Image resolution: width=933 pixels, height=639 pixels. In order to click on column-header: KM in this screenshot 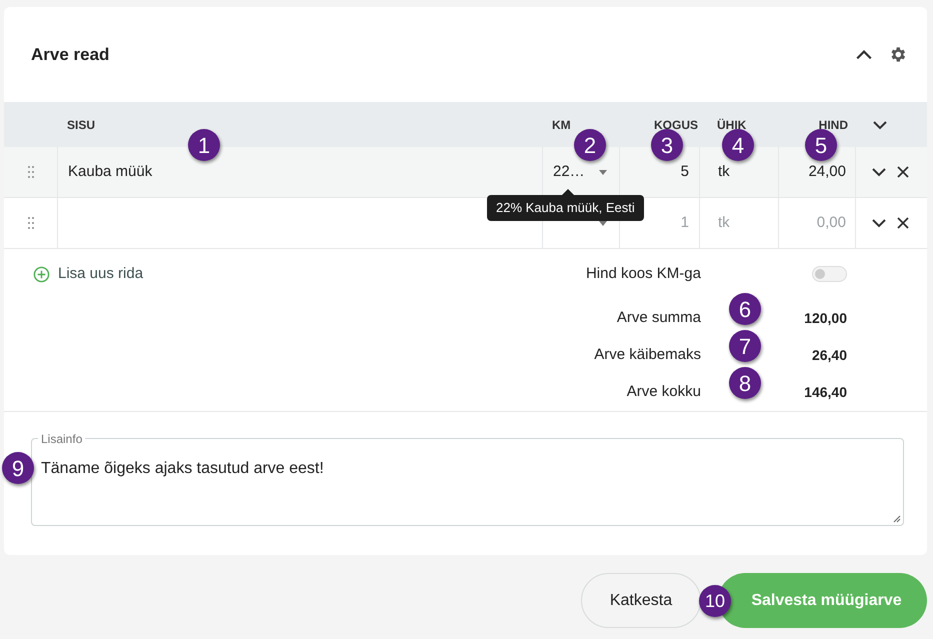, I will do `click(561, 125)`.